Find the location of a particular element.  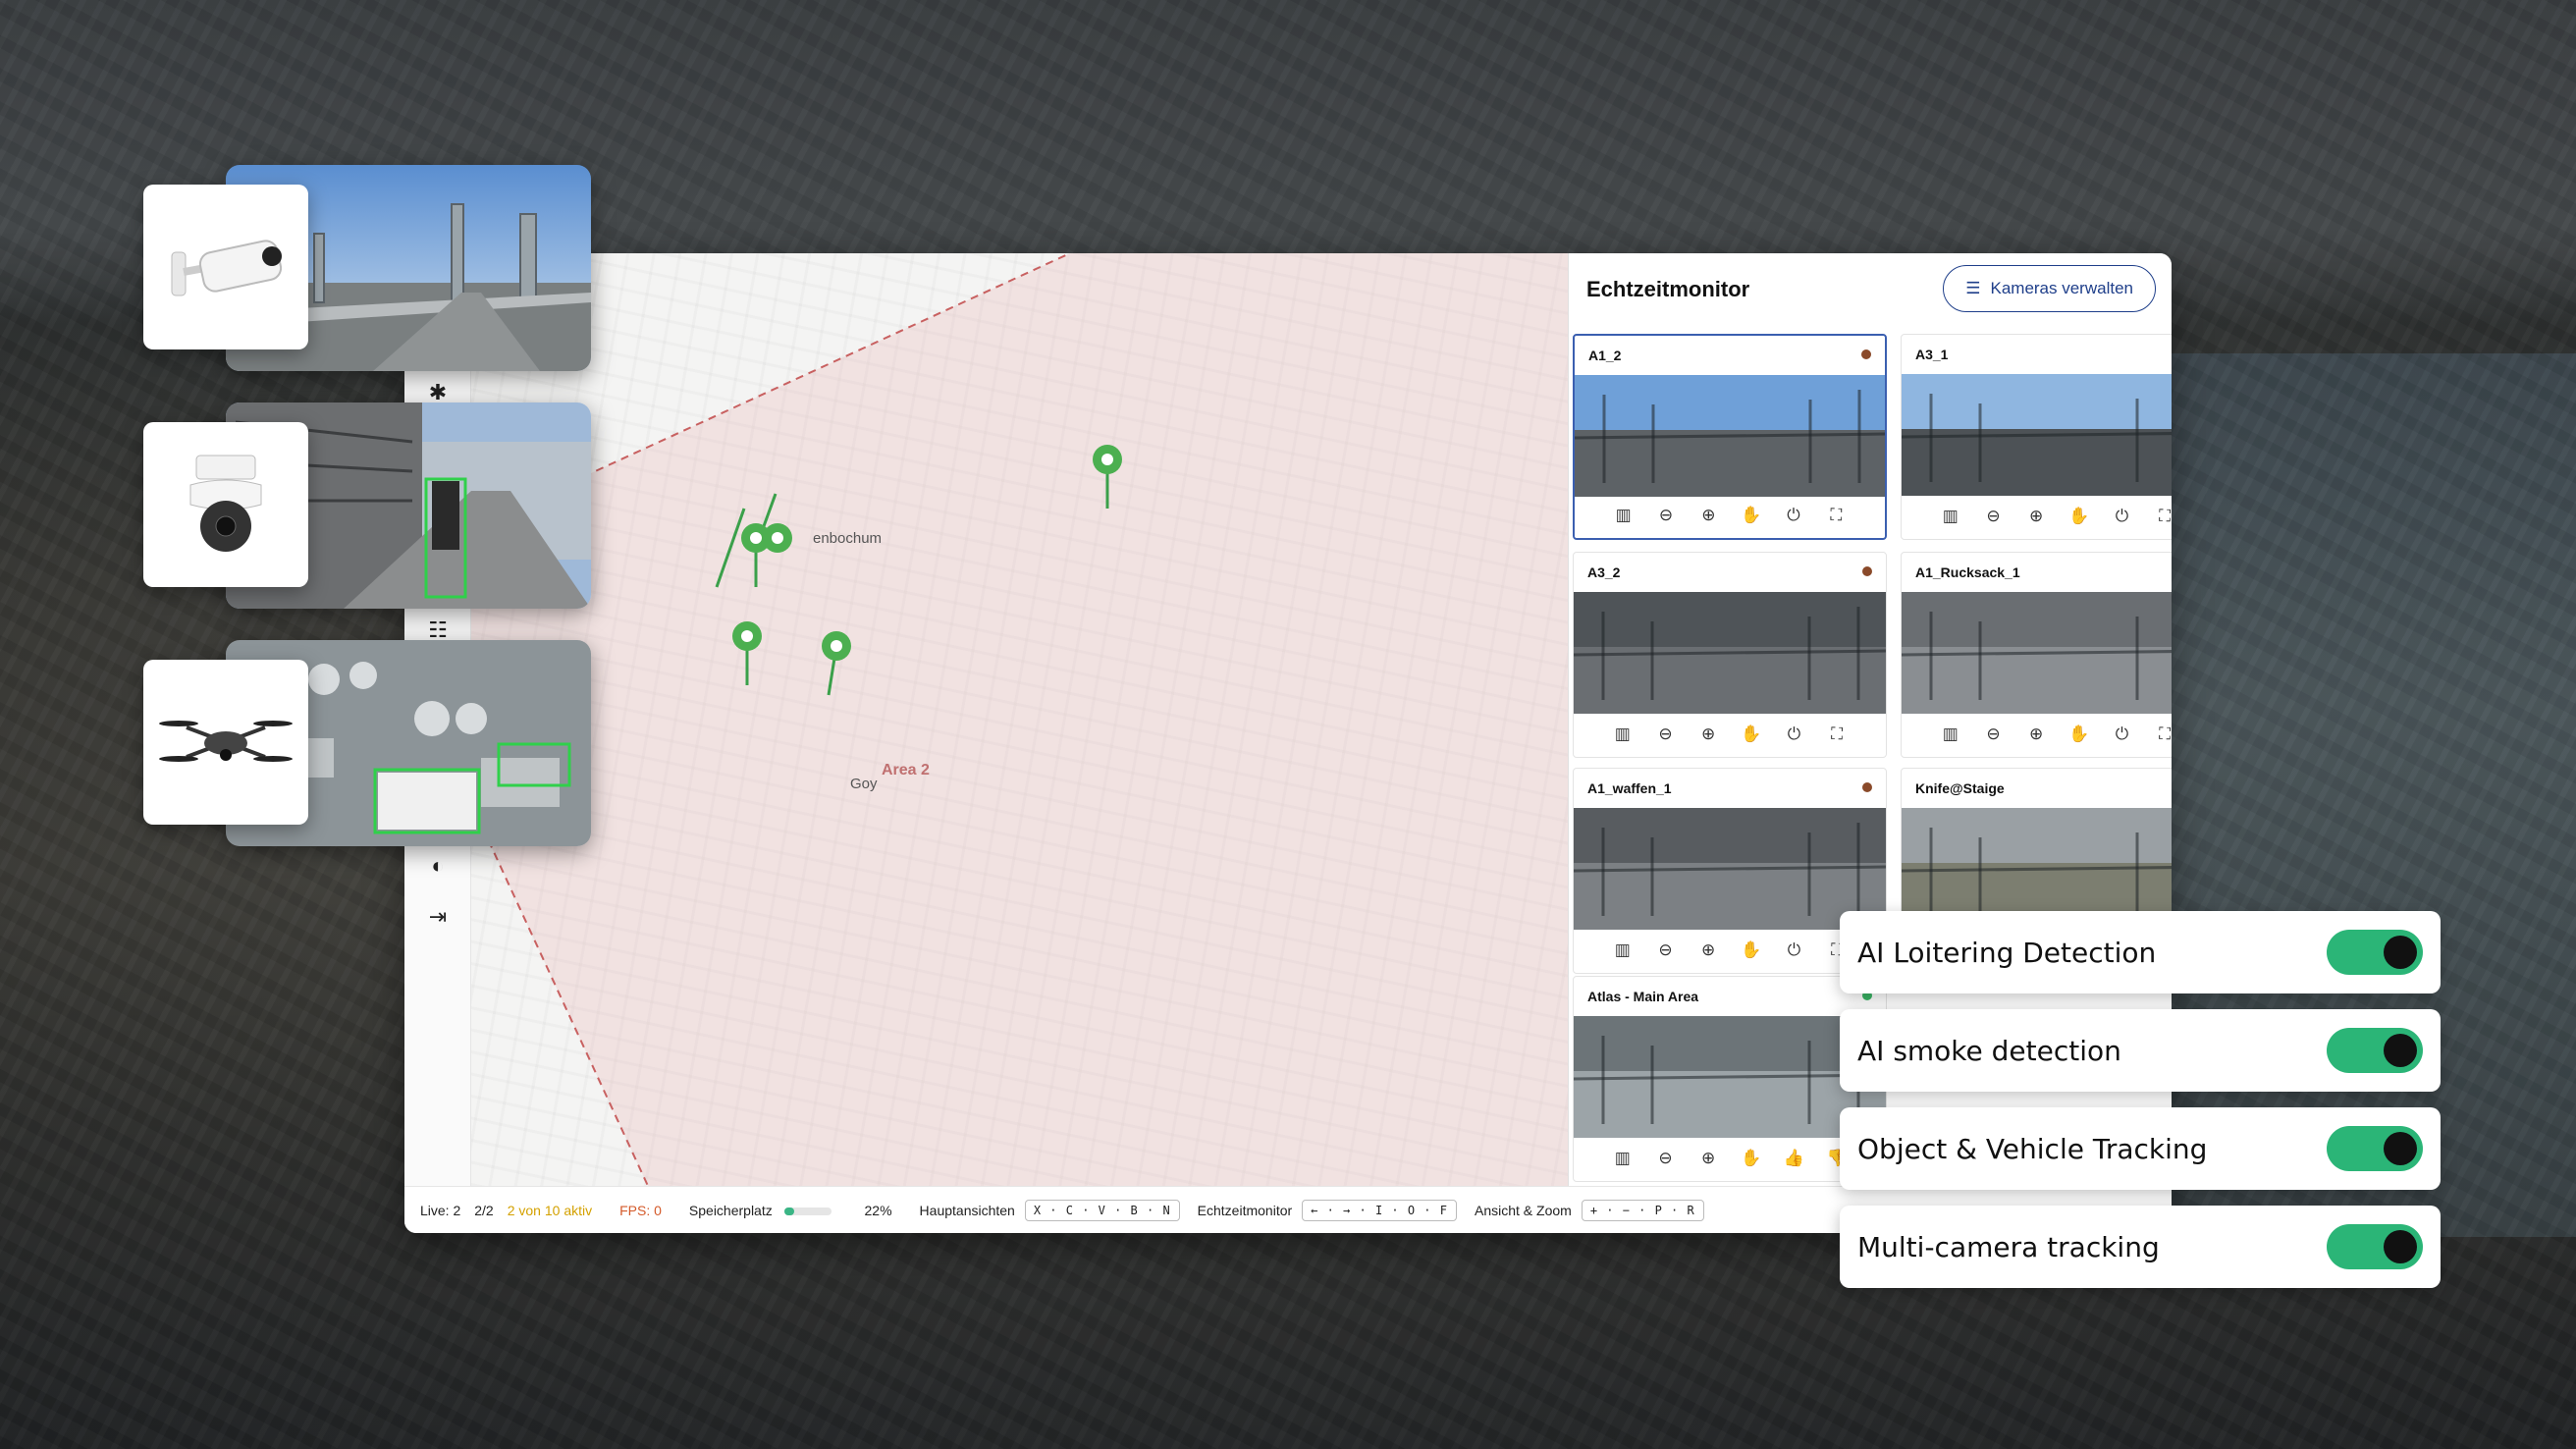

camera-tile: A3_2 ▥ ⊖ ⊕ ✋ ⏻ ⛶ is located at coordinates (1730, 655).